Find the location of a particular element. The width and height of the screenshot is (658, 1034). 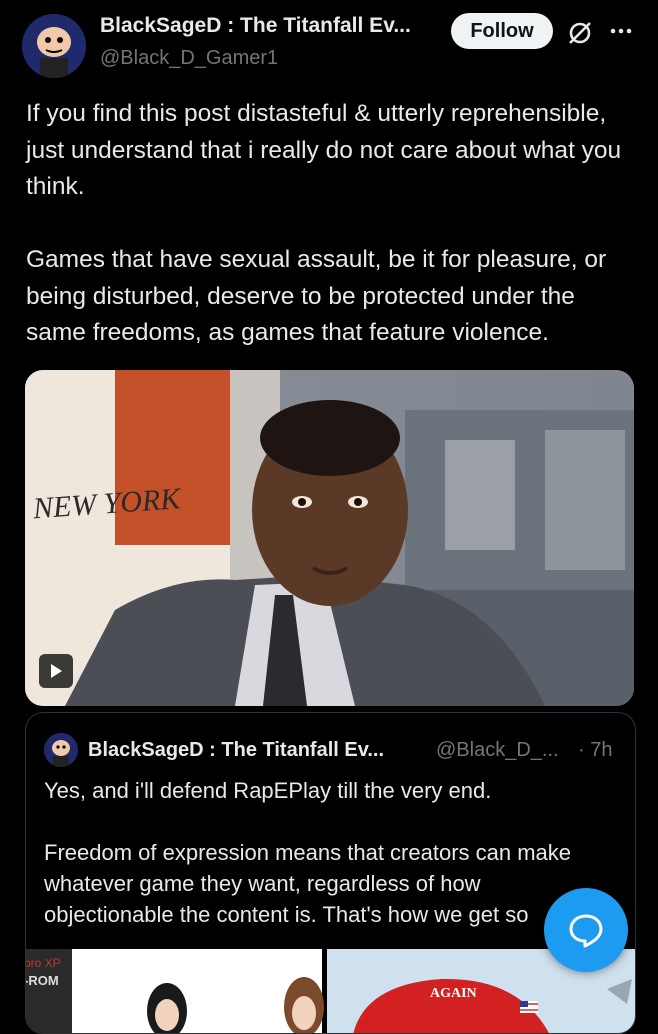

grok-icon is located at coordinates (580, 33).